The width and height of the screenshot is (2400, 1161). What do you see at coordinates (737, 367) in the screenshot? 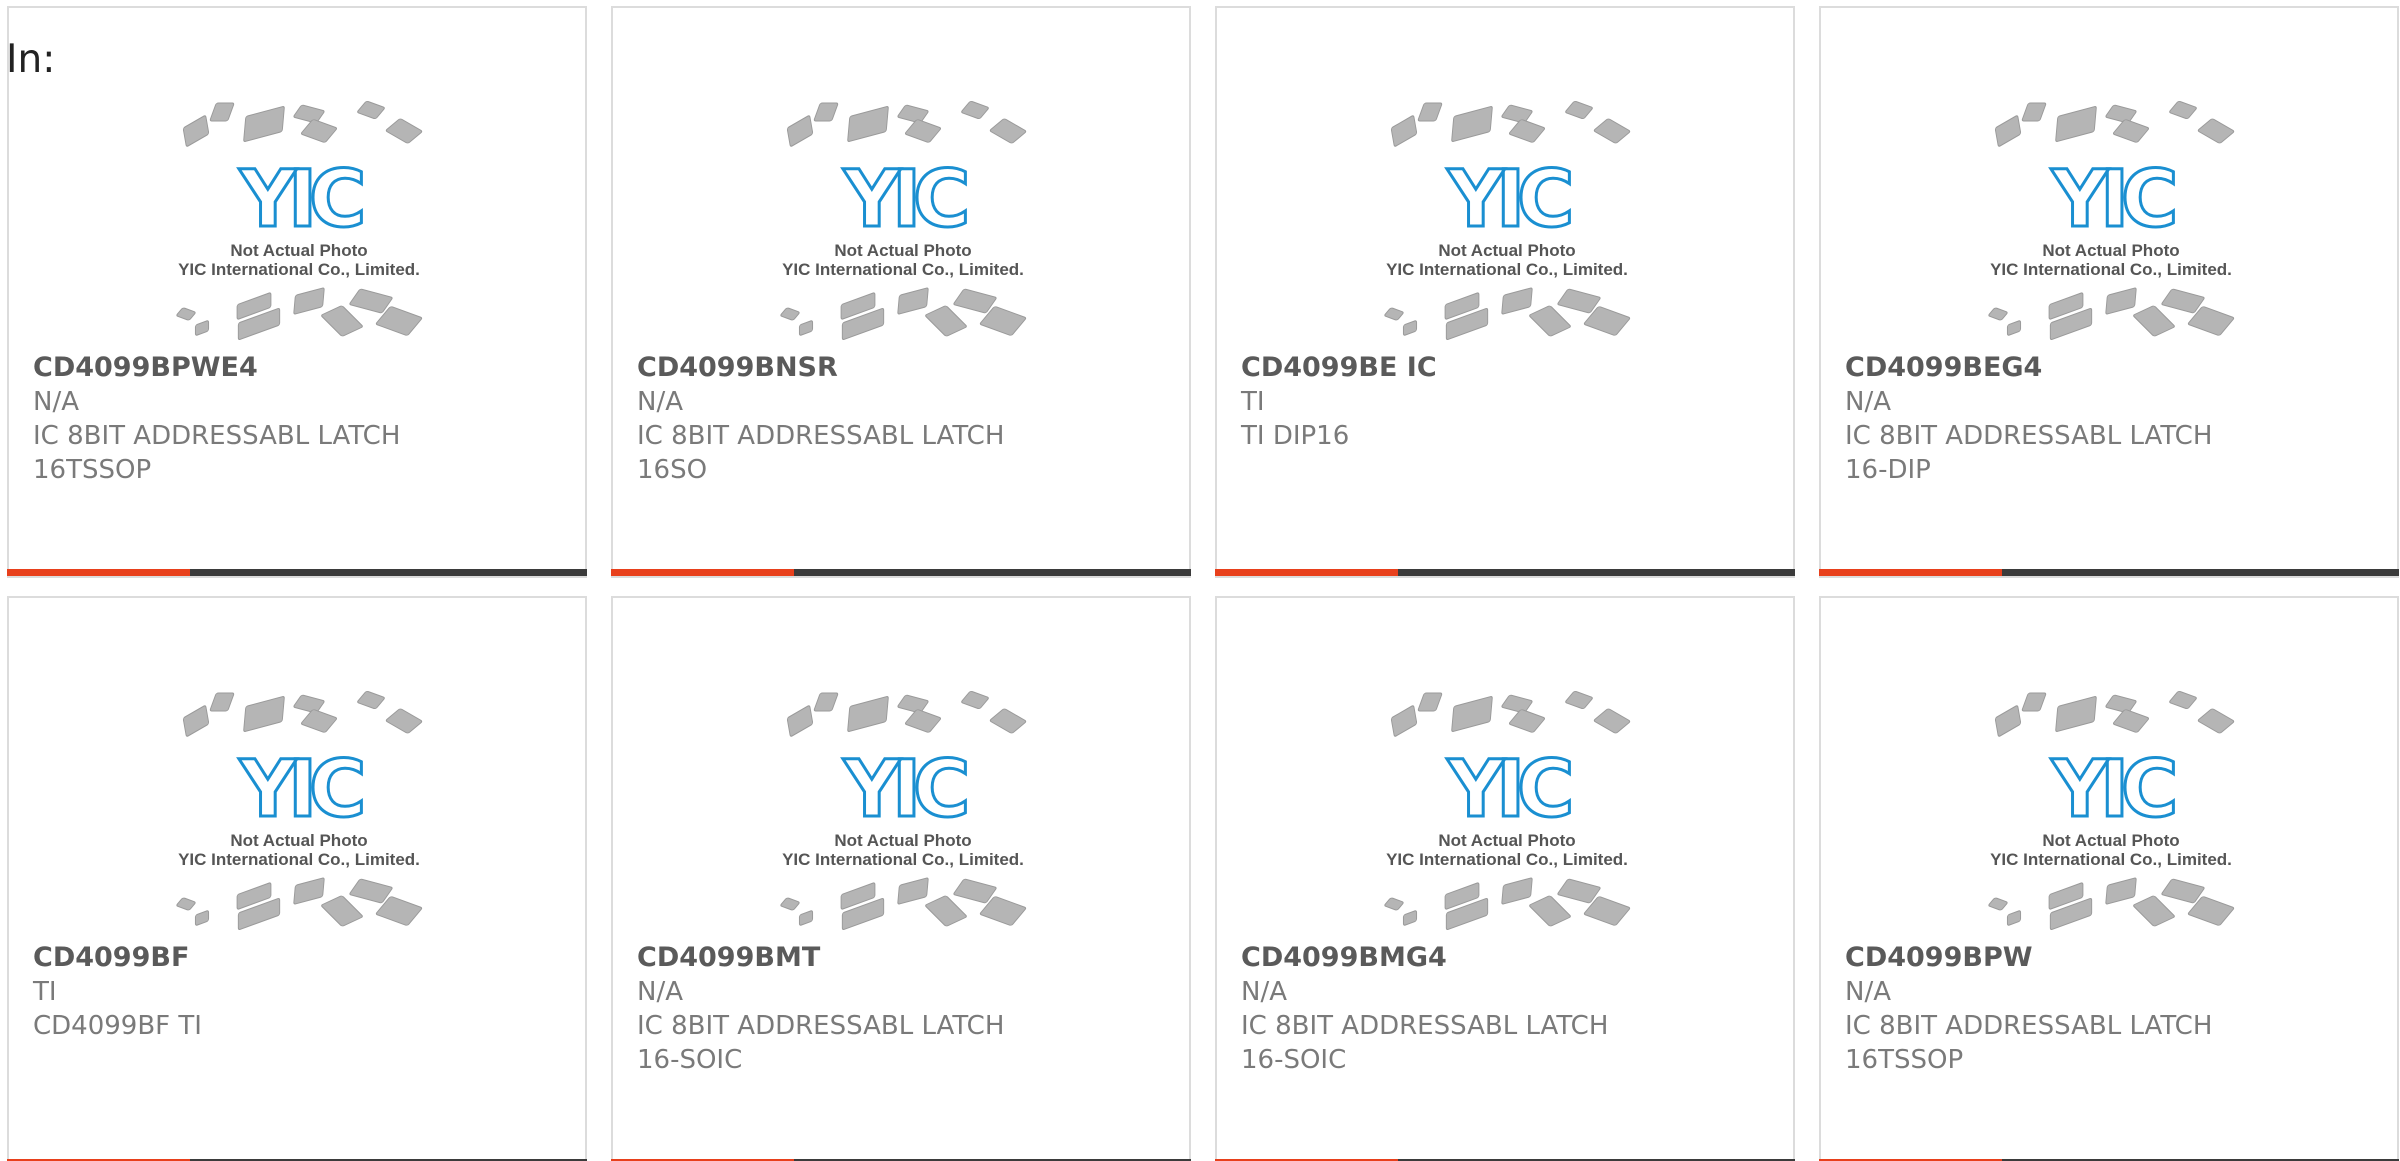
I see `part-number: CD4099BNSR` at bounding box center [737, 367].